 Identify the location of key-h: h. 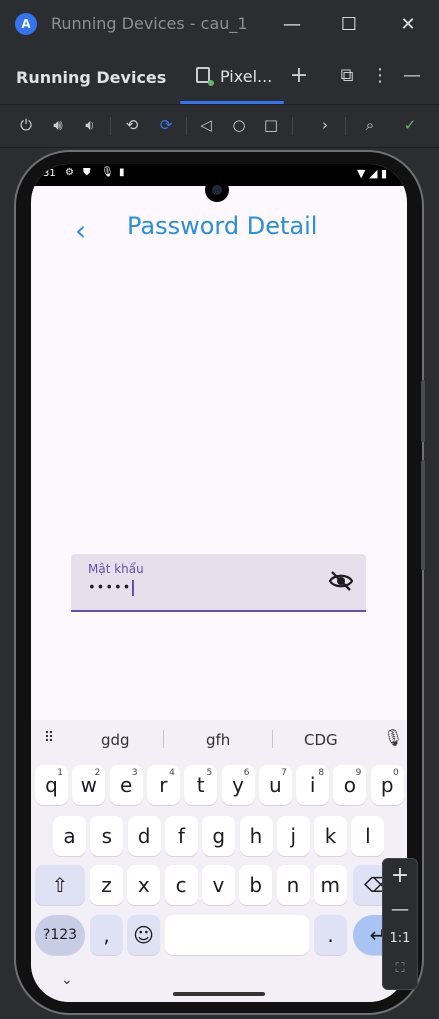
(256, 836).